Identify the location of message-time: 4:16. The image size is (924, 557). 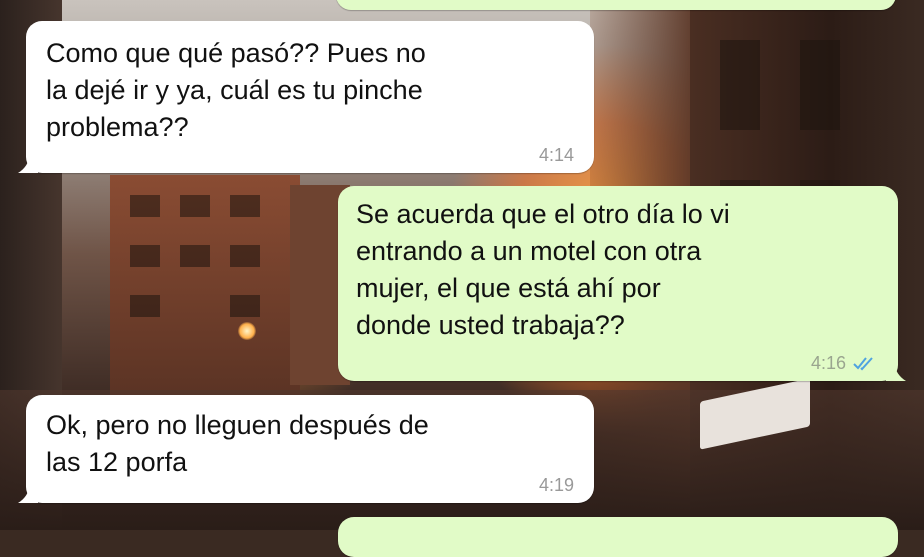
(828, 363).